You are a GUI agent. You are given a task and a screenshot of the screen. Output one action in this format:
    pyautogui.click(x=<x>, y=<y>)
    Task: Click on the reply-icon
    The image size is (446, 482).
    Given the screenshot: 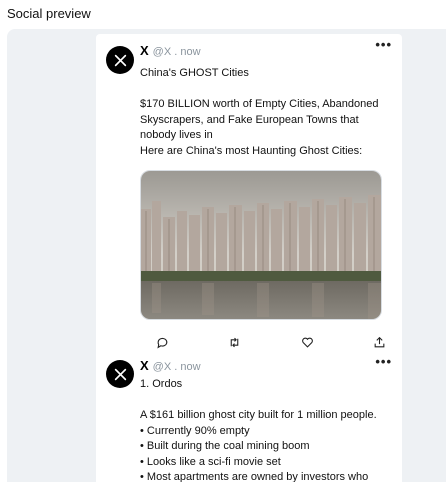 What is the action you would take?
    pyautogui.click(x=161, y=342)
    